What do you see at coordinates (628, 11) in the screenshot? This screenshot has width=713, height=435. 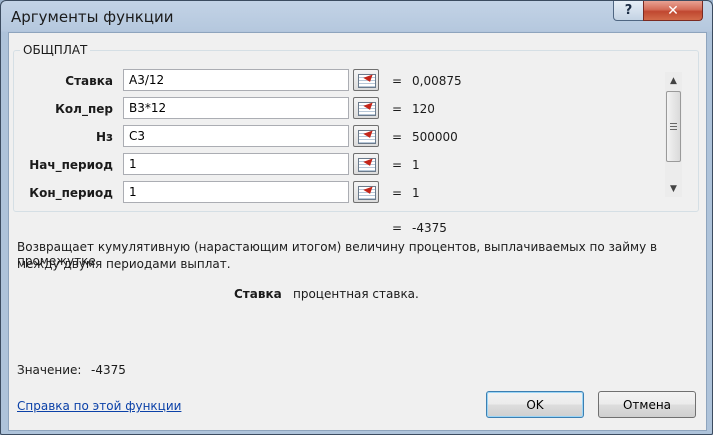 I see `help-button: ?` at bounding box center [628, 11].